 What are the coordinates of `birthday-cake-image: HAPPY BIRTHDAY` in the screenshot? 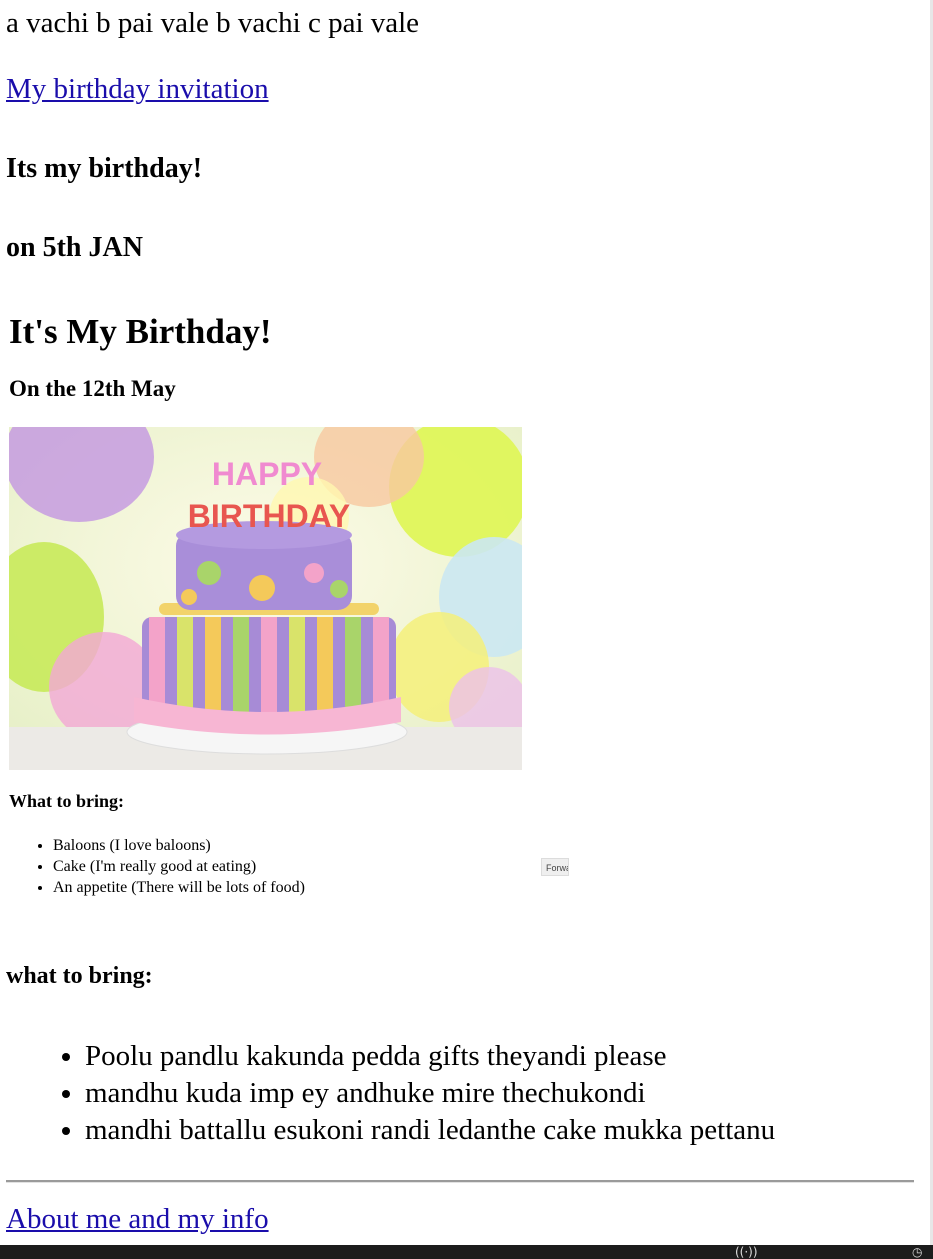 It's located at (265, 598).